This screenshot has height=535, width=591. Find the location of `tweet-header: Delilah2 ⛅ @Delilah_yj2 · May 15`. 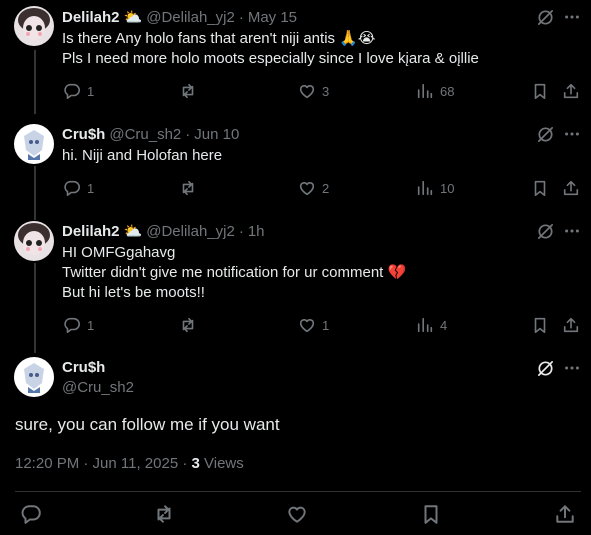

tweet-header: Delilah2 ⛅ @Delilah_yj2 · May 15 is located at coordinates (179, 17).